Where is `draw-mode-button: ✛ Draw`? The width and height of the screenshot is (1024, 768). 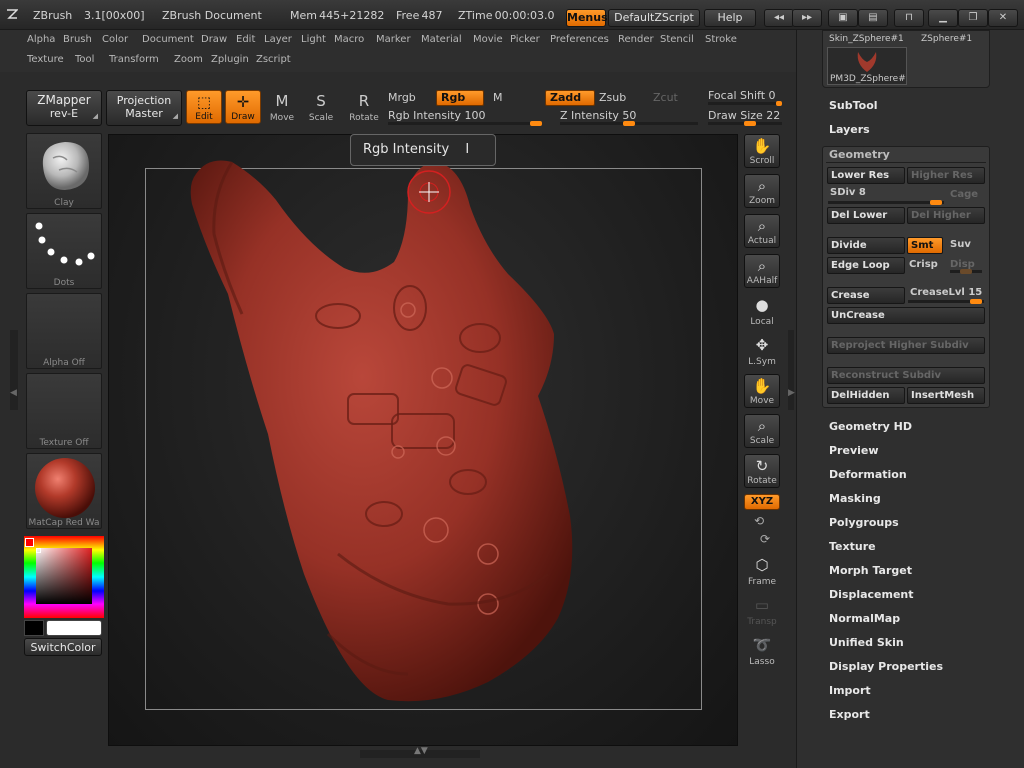 draw-mode-button: ✛ Draw is located at coordinates (243, 107).